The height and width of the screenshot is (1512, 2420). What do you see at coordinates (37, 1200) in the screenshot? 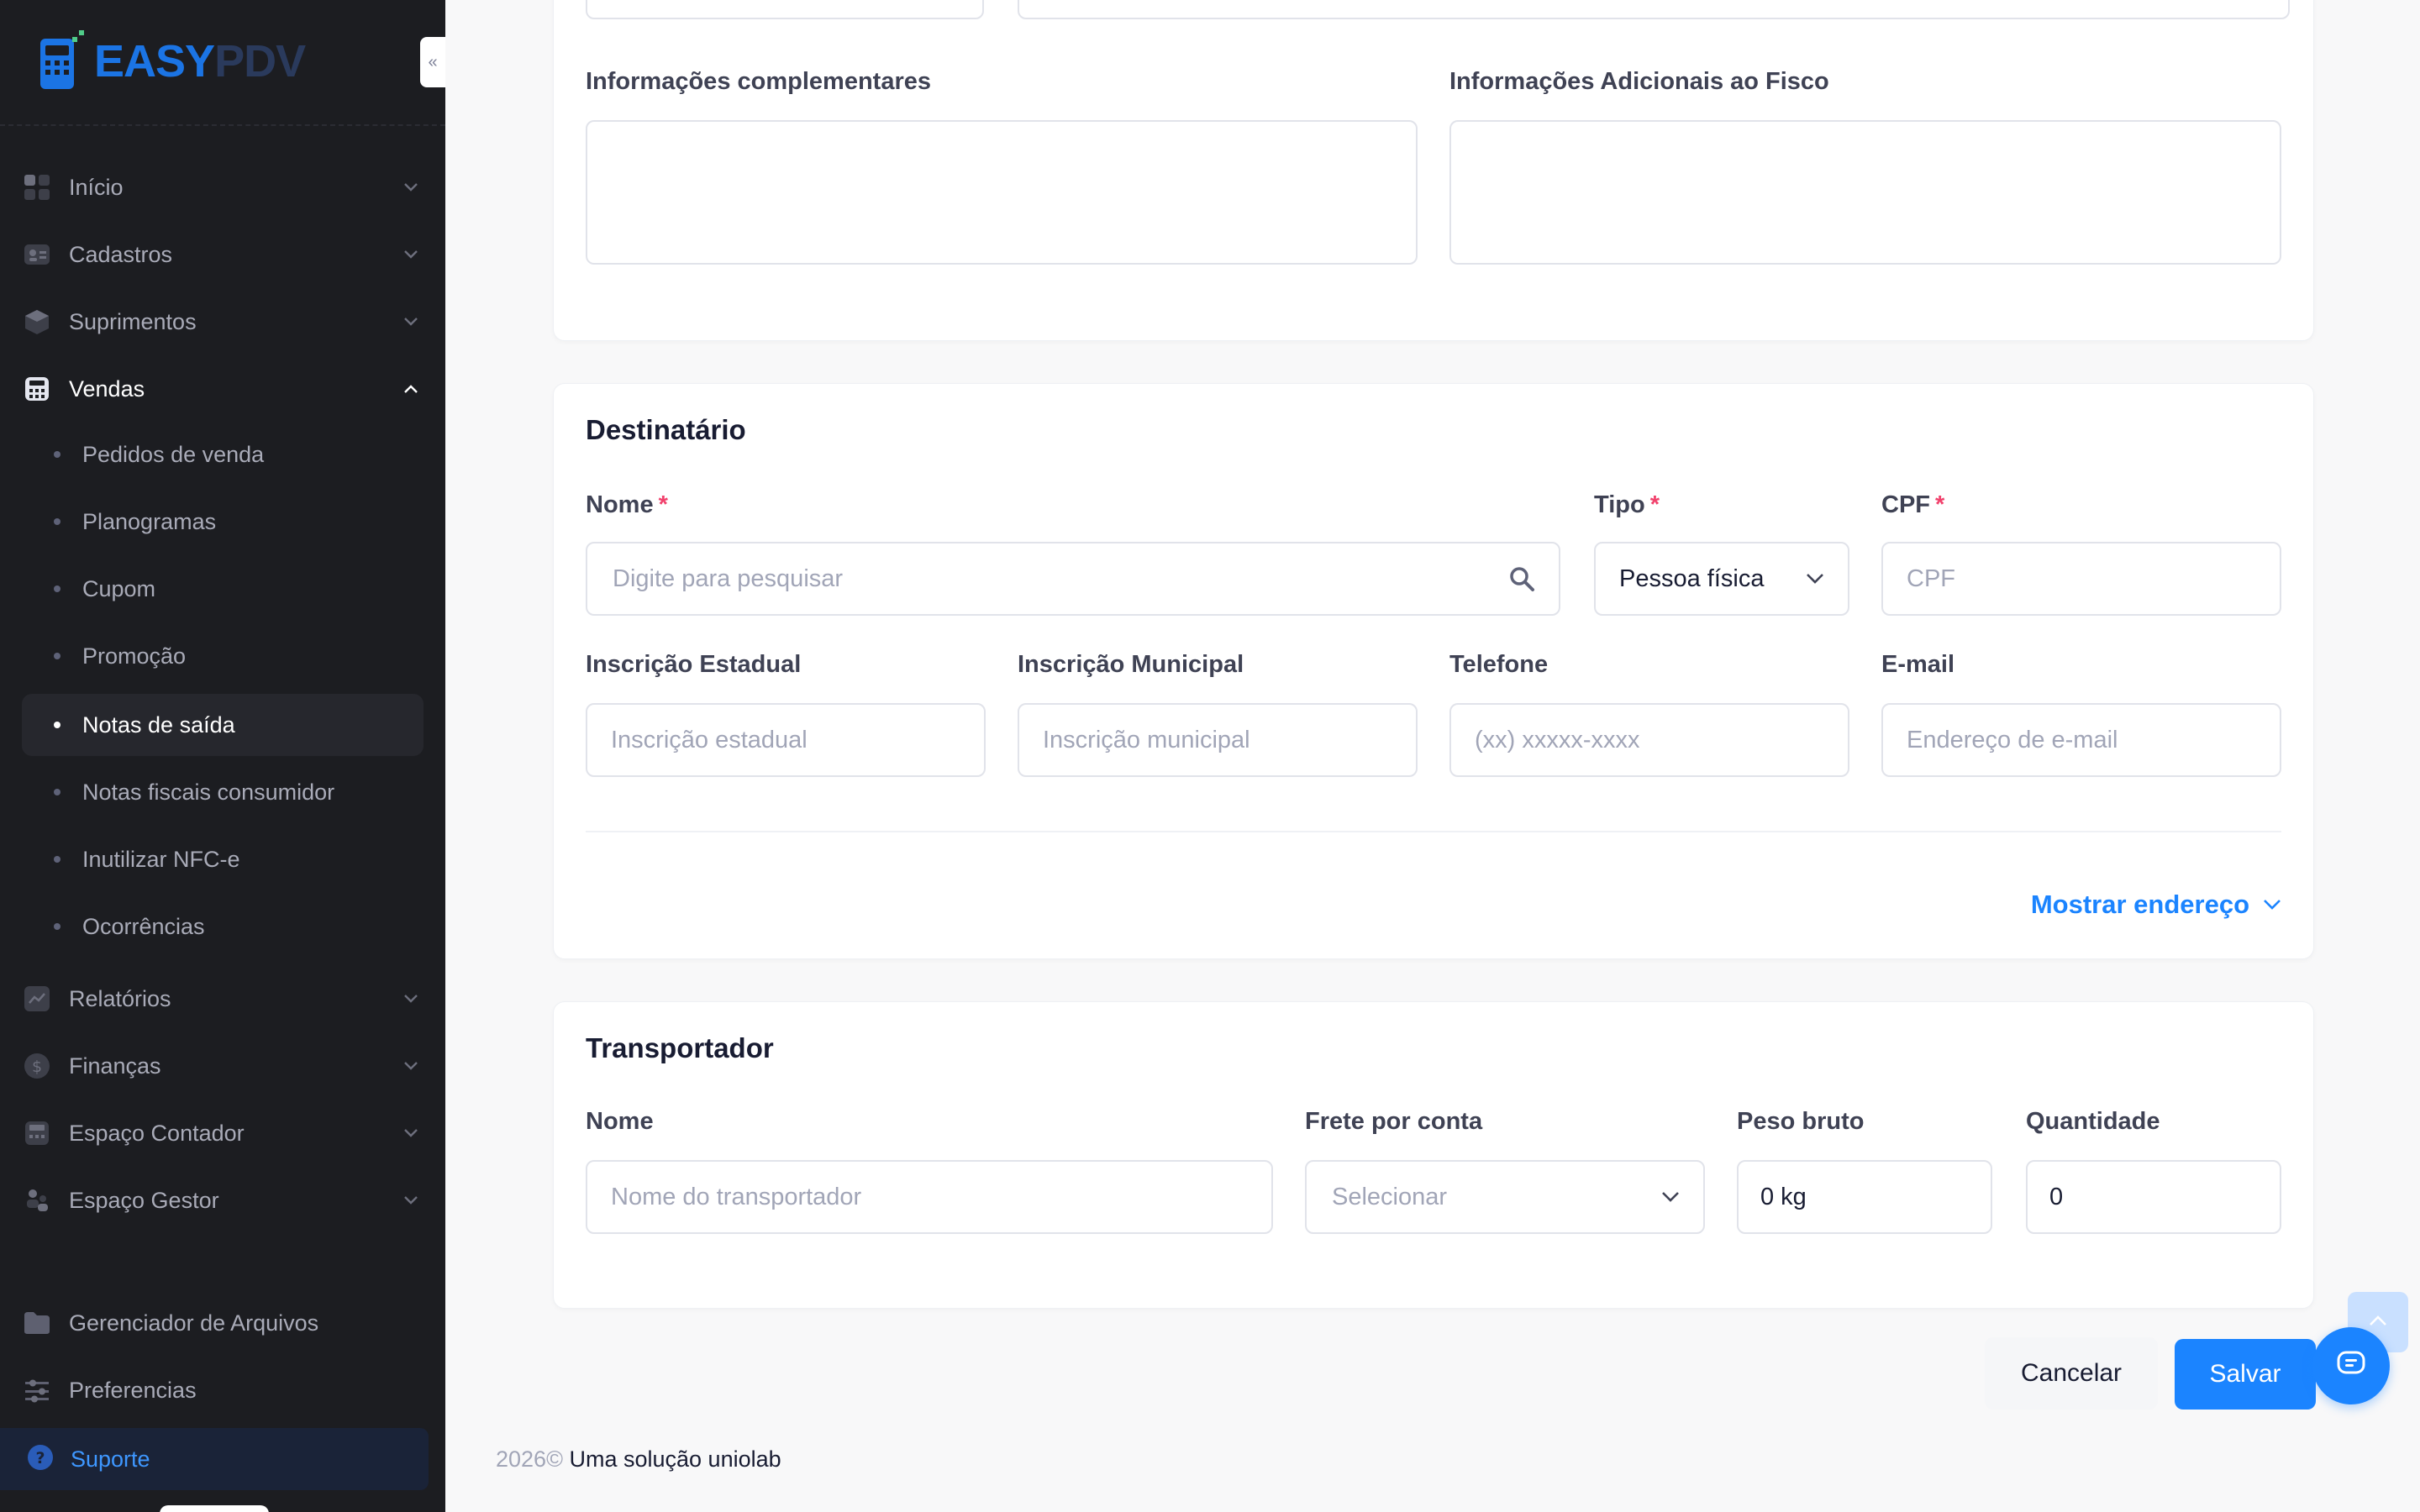
I see `people-icon` at bounding box center [37, 1200].